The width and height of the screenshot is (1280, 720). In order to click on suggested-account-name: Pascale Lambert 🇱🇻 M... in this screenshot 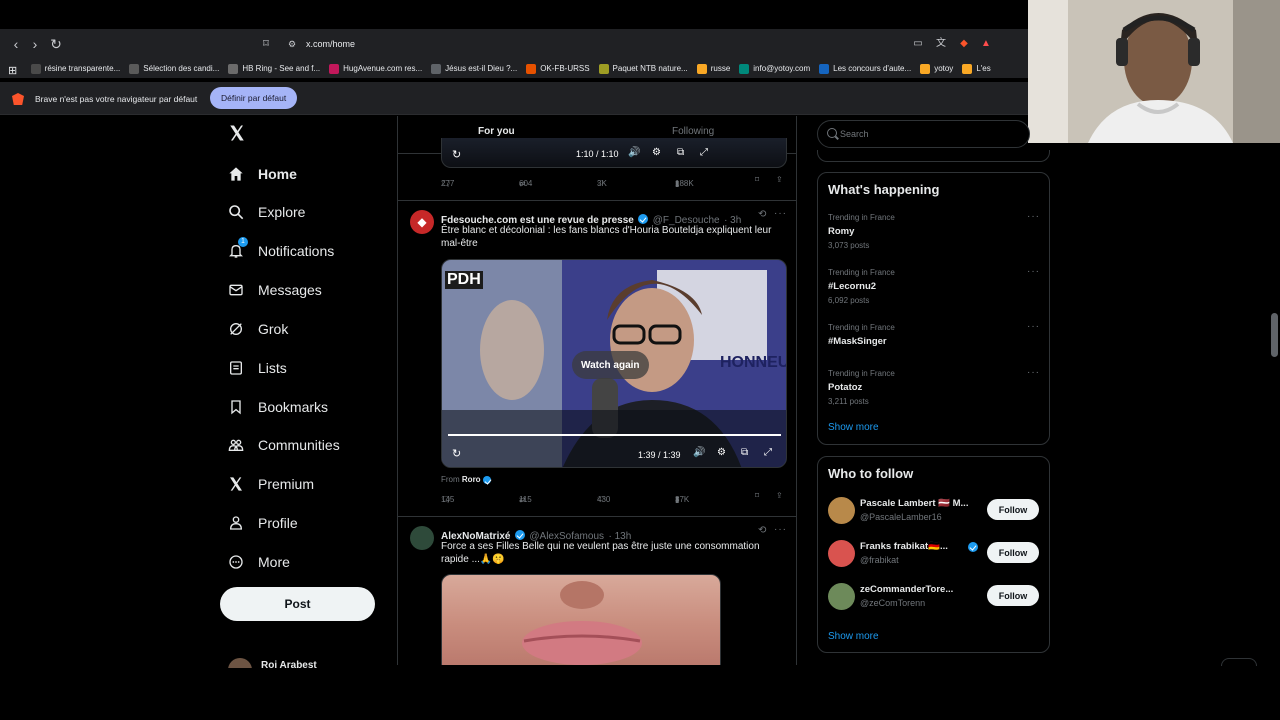, I will do `click(914, 503)`.